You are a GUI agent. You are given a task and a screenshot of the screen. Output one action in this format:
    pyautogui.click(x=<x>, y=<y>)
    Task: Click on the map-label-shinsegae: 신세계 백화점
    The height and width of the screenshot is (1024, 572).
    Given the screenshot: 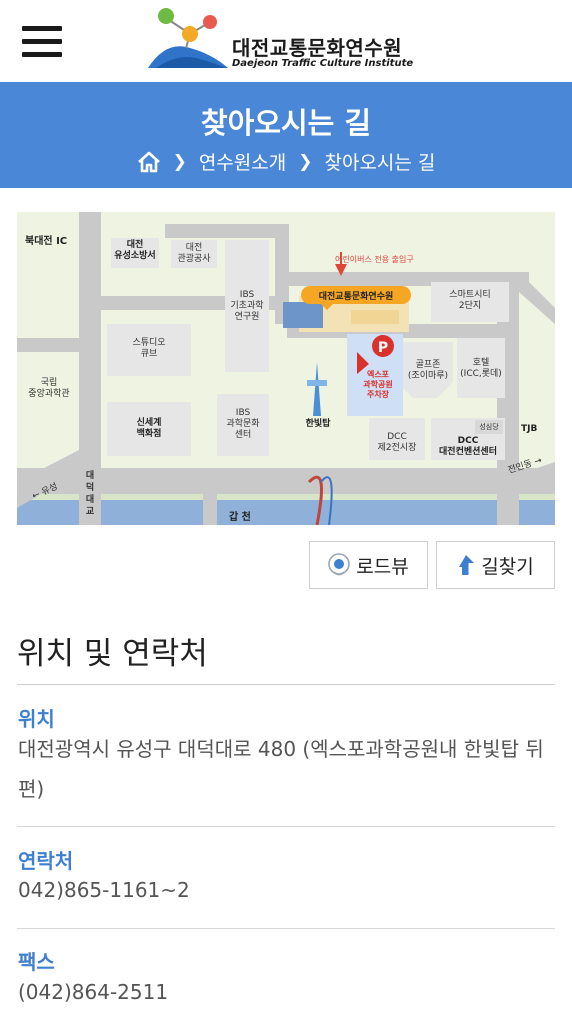 What is the action you would take?
    pyautogui.click(x=149, y=428)
    